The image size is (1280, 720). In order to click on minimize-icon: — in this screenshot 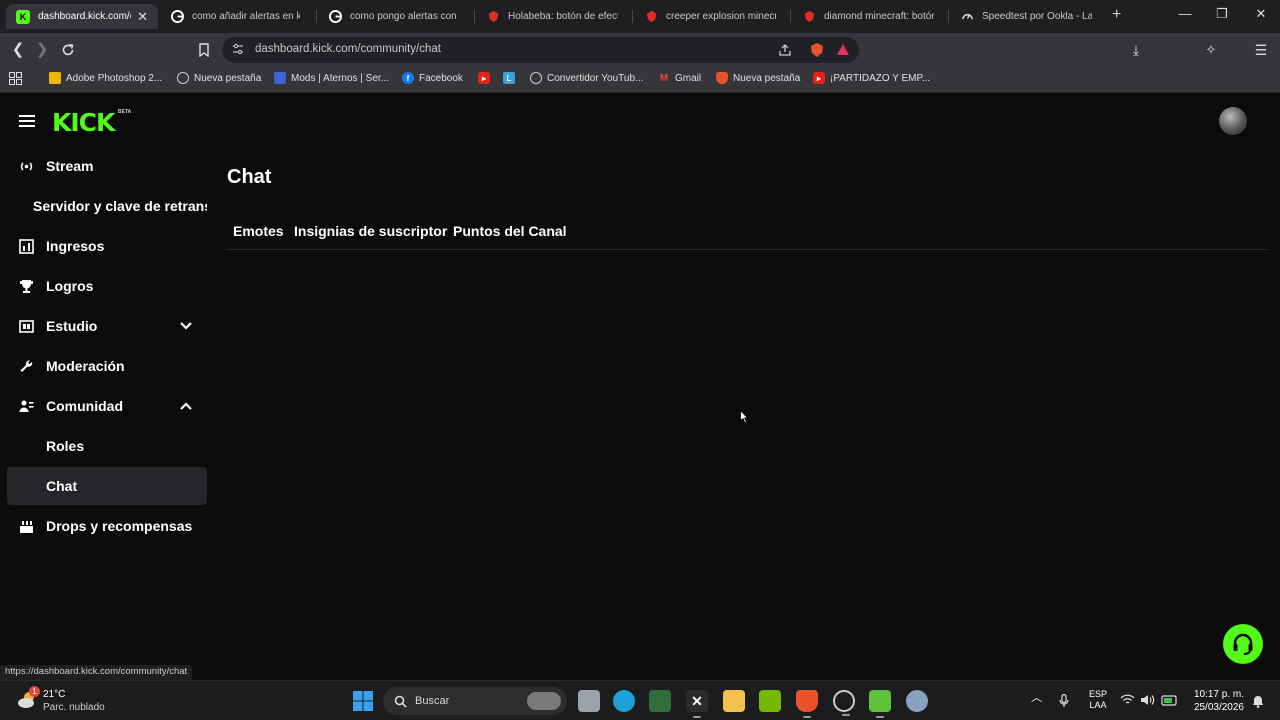, I will do `click(1185, 13)`.